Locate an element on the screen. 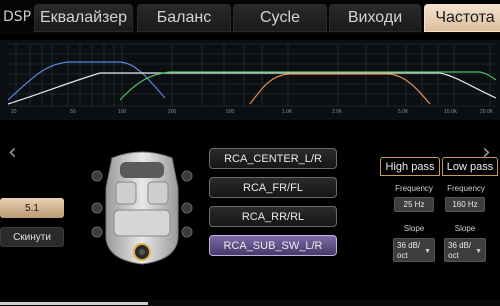 The height and width of the screenshot is (306, 500). freq-tick: 500 is located at coordinates (230, 112).